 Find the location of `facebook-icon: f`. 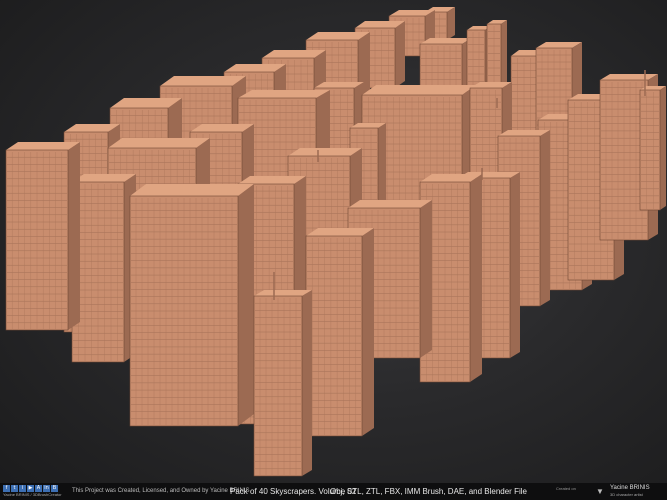

facebook-icon: f is located at coordinates (6, 488).